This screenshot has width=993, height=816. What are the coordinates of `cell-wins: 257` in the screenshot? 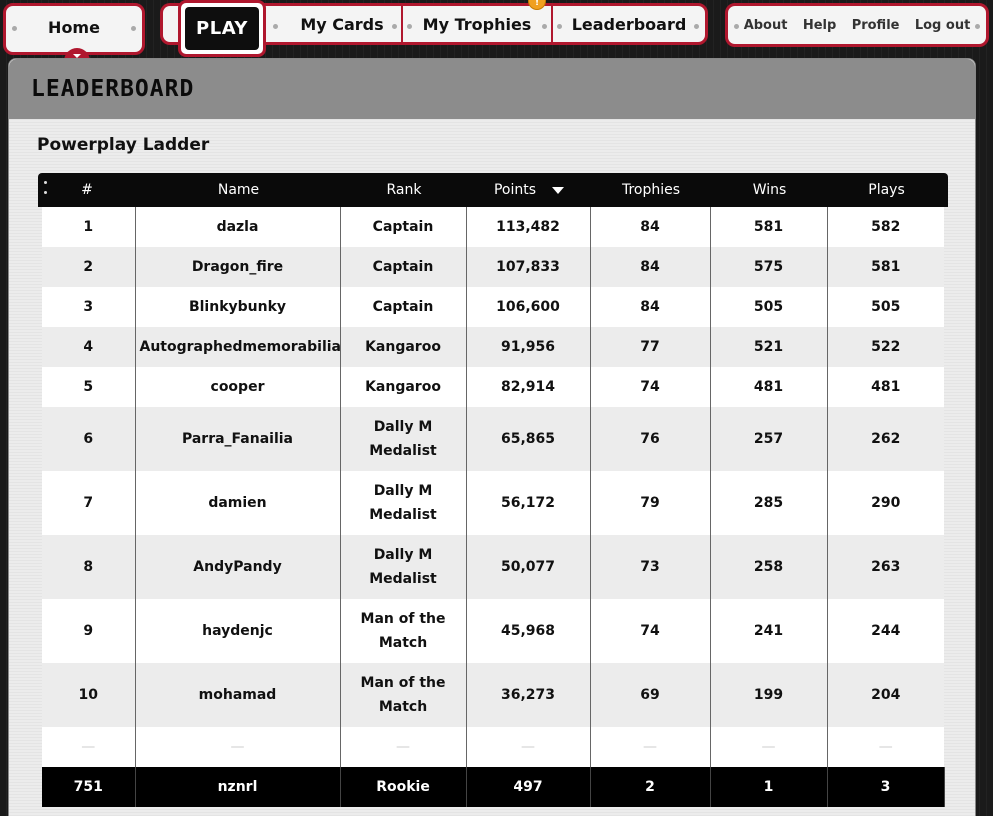 It's located at (769, 439).